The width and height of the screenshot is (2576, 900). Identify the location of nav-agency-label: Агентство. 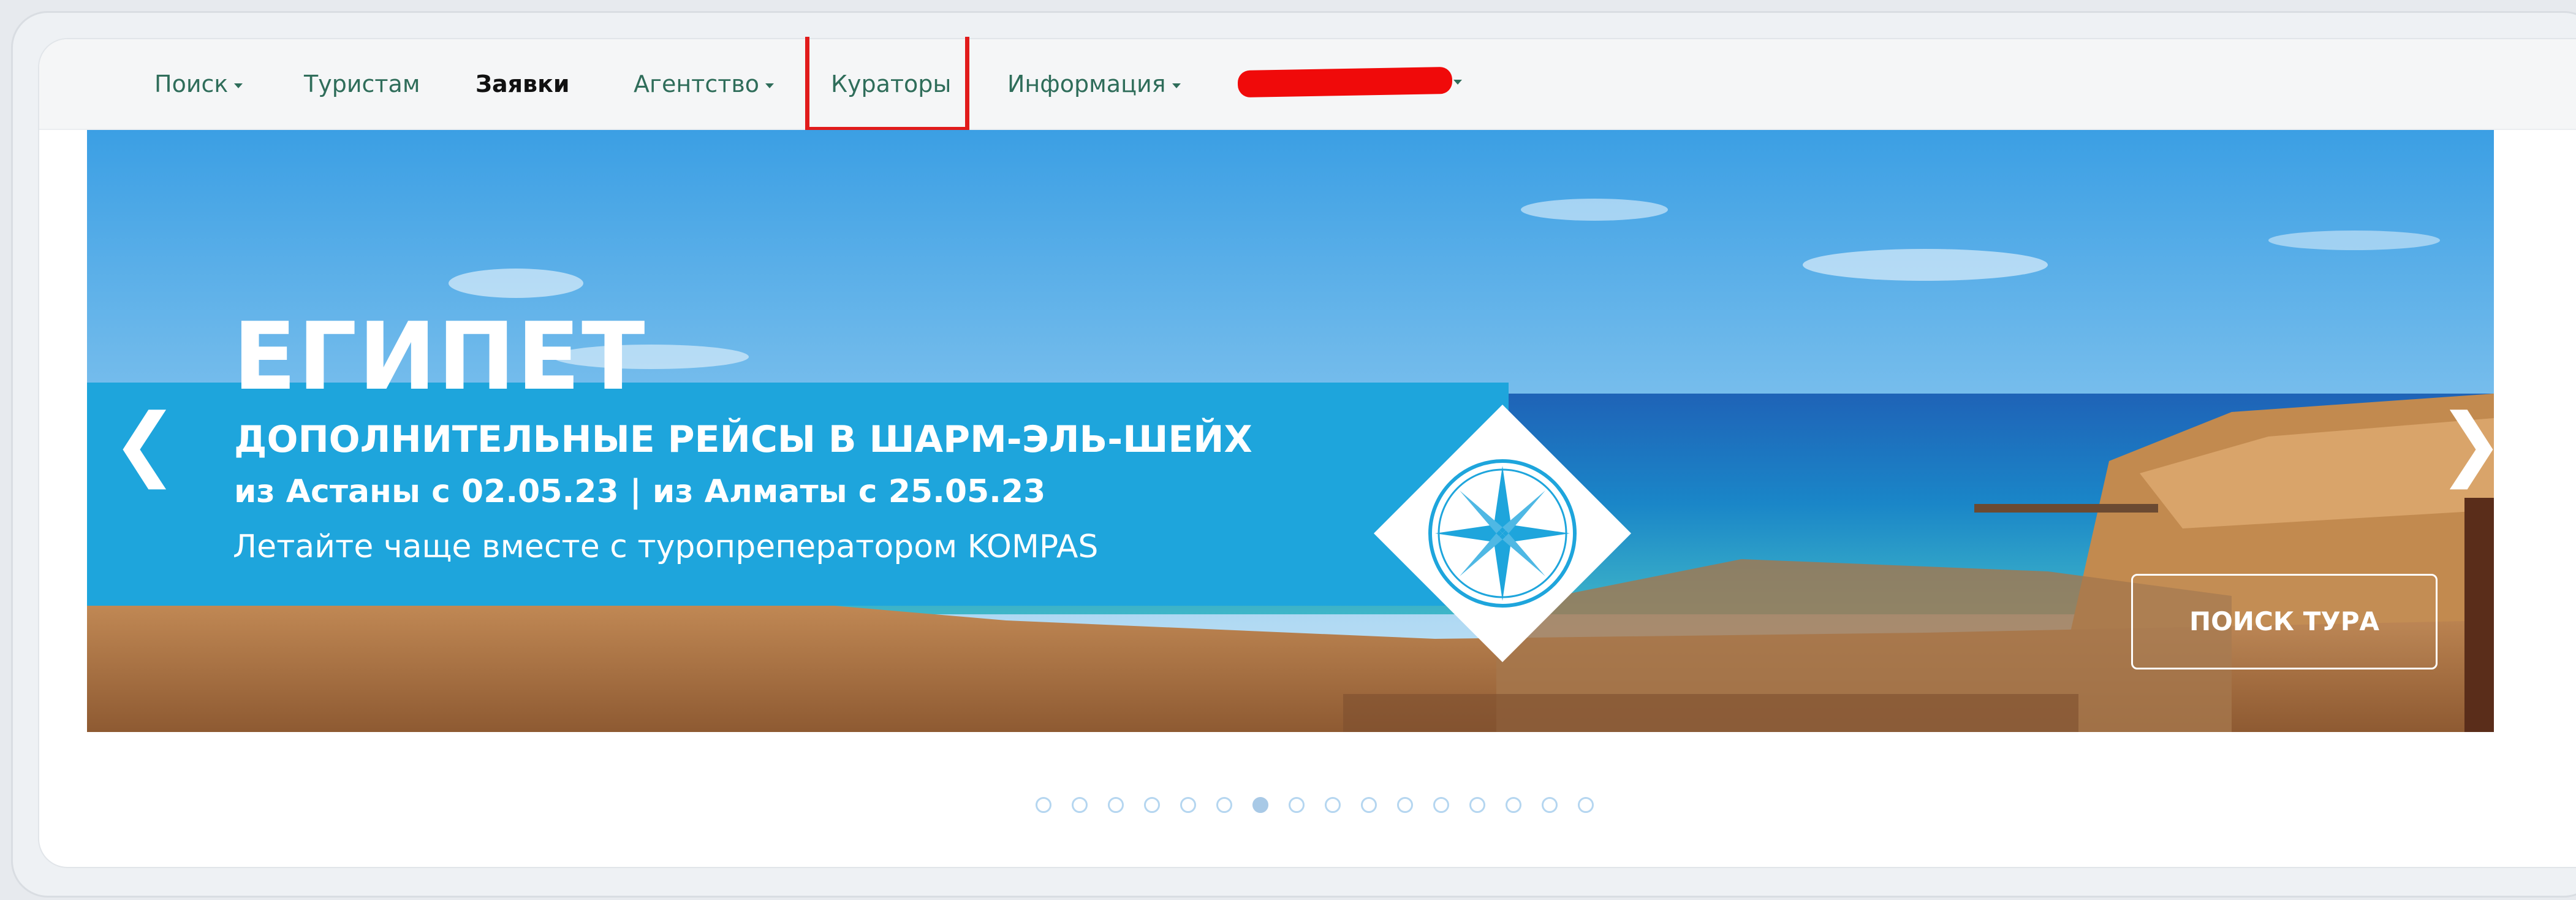
(696, 84).